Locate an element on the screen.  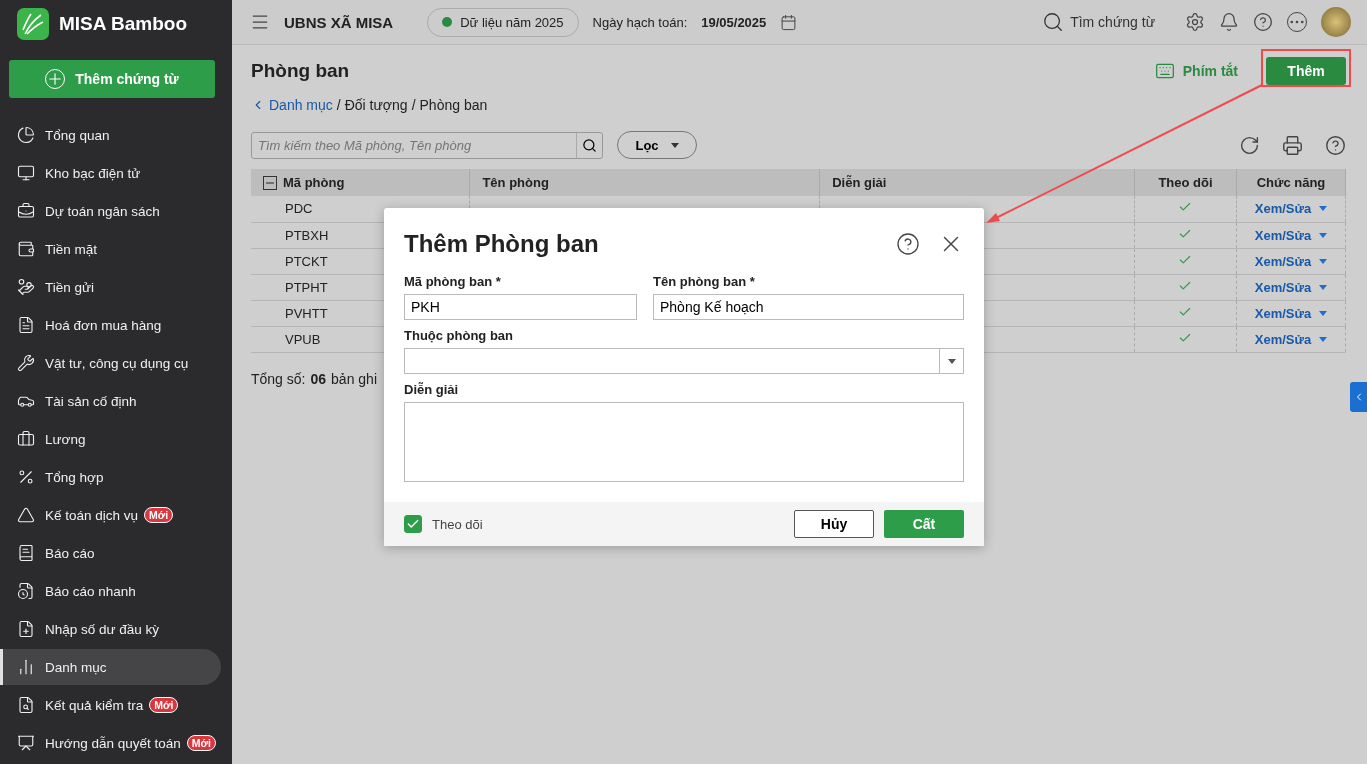
sidebar-item: Kế toán dịch vụ Mới is located at coordinates (110, 515).